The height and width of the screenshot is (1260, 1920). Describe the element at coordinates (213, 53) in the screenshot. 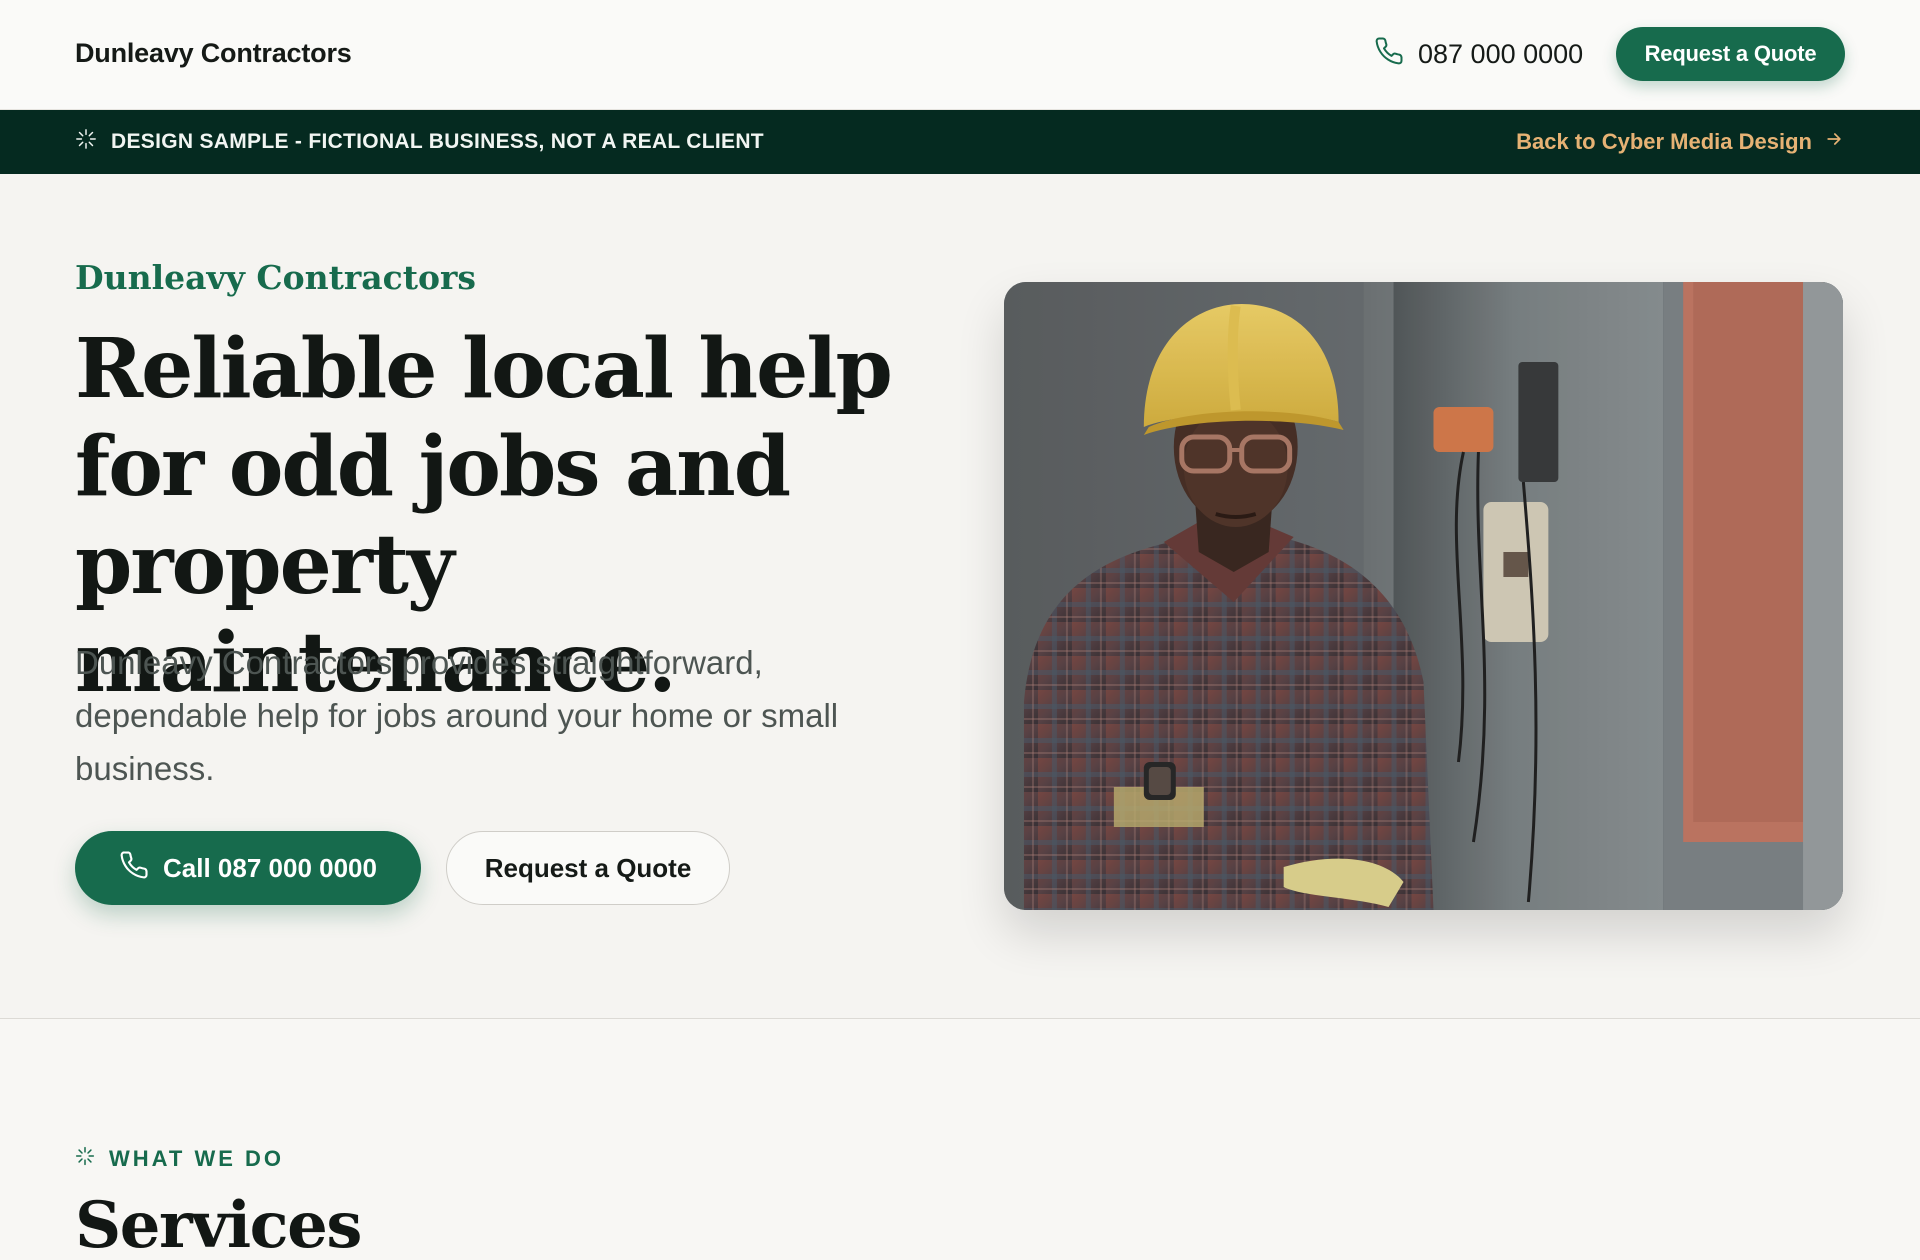

I see `brand-logo: Dunleavy Contractors` at that location.